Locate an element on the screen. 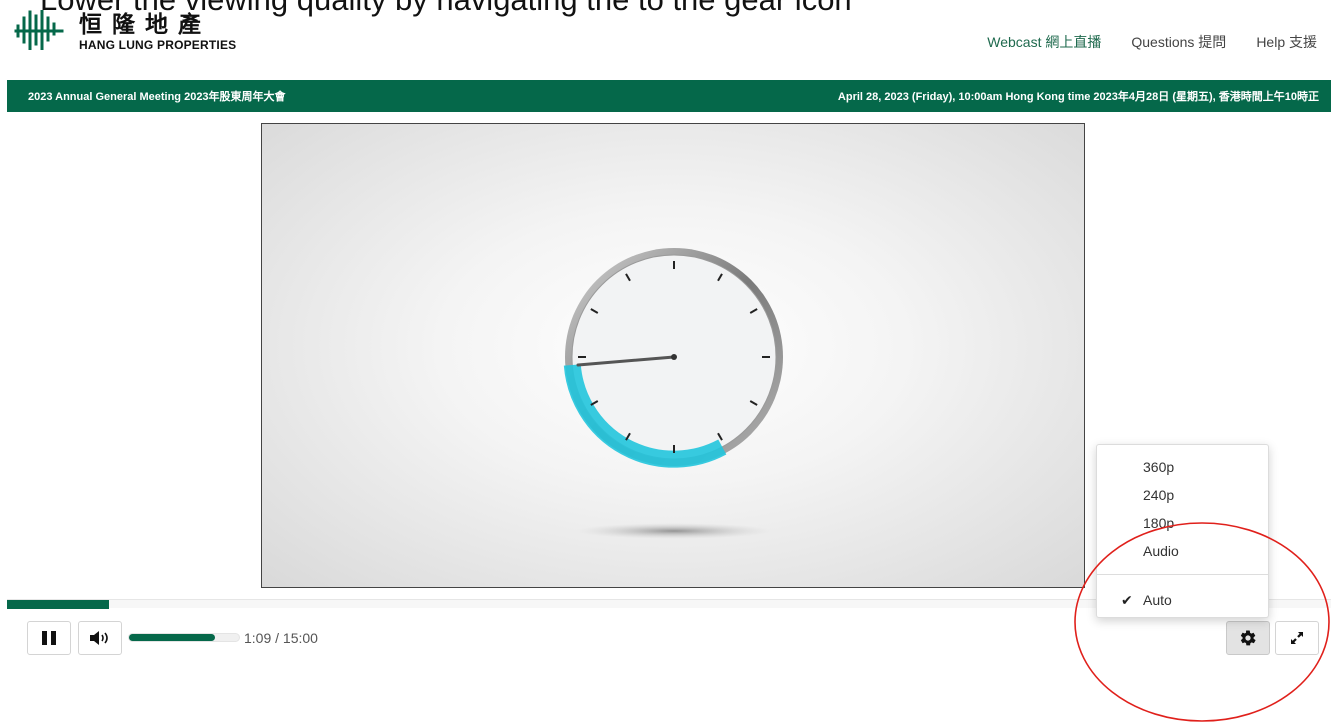 This screenshot has height=724, width=1331. fullscreen-button is located at coordinates (1297, 638).